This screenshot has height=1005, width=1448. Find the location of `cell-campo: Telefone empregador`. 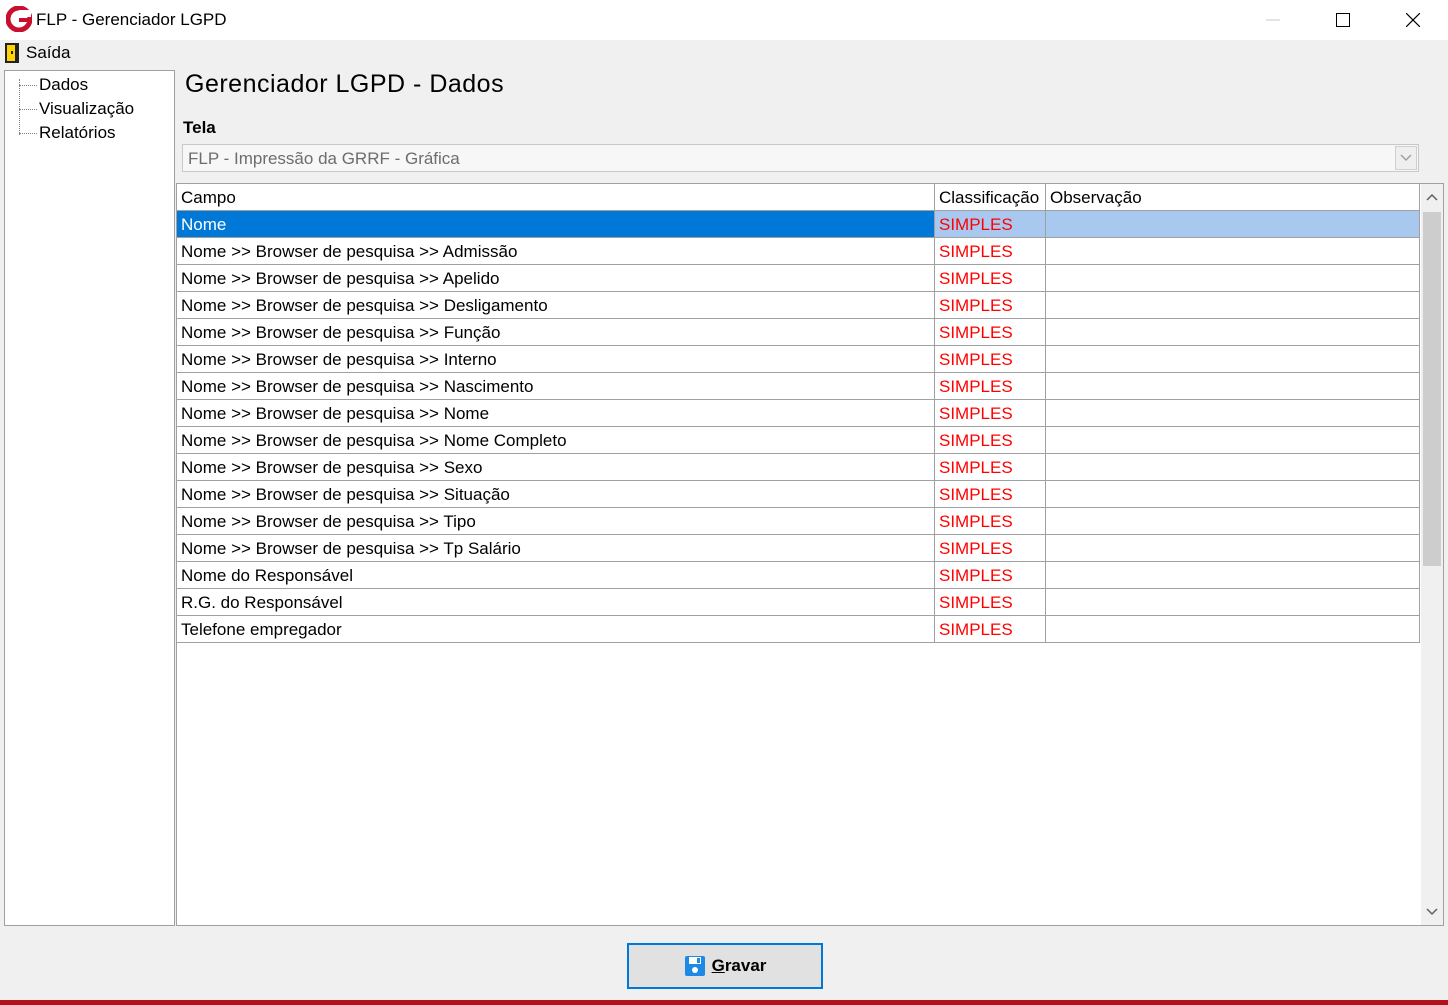

cell-campo: Telefone empregador is located at coordinates (556, 629).